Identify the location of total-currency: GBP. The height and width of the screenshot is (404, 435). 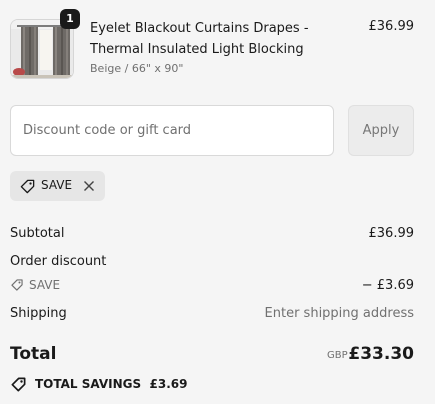
(337, 355).